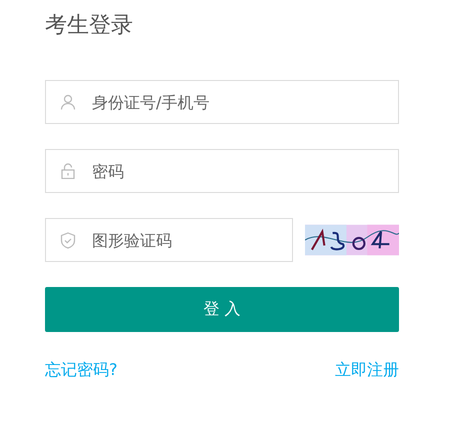 The width and height of the screenshot is (458, 427). What do you see at coordinates (68, 171) in the screenshot?
I see `lock-icon` at bounding box center [68, 171].